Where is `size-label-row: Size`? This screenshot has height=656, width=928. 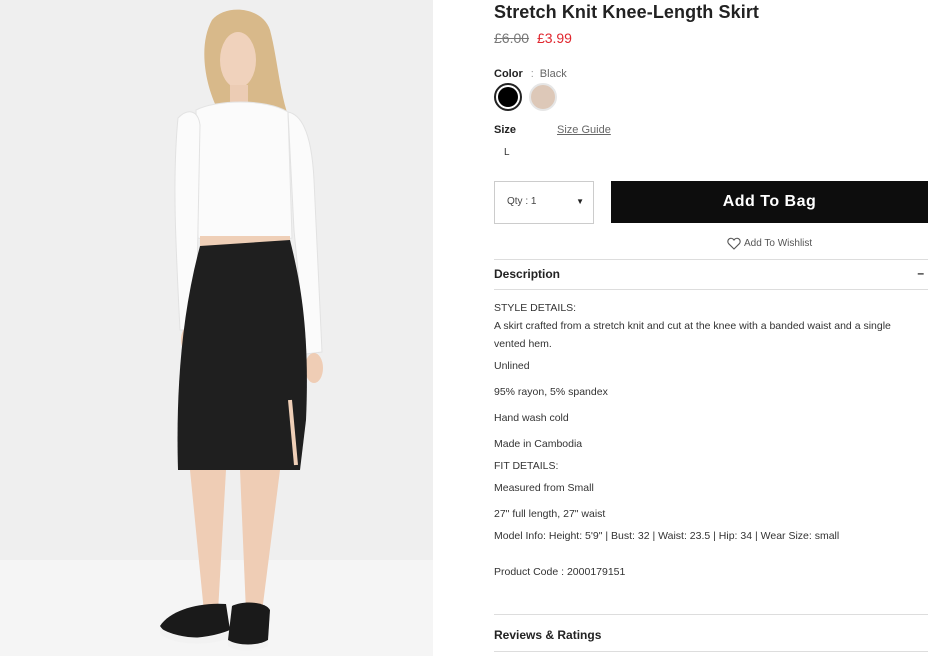 size-label-row: Size is located at coordinates (505, 130).